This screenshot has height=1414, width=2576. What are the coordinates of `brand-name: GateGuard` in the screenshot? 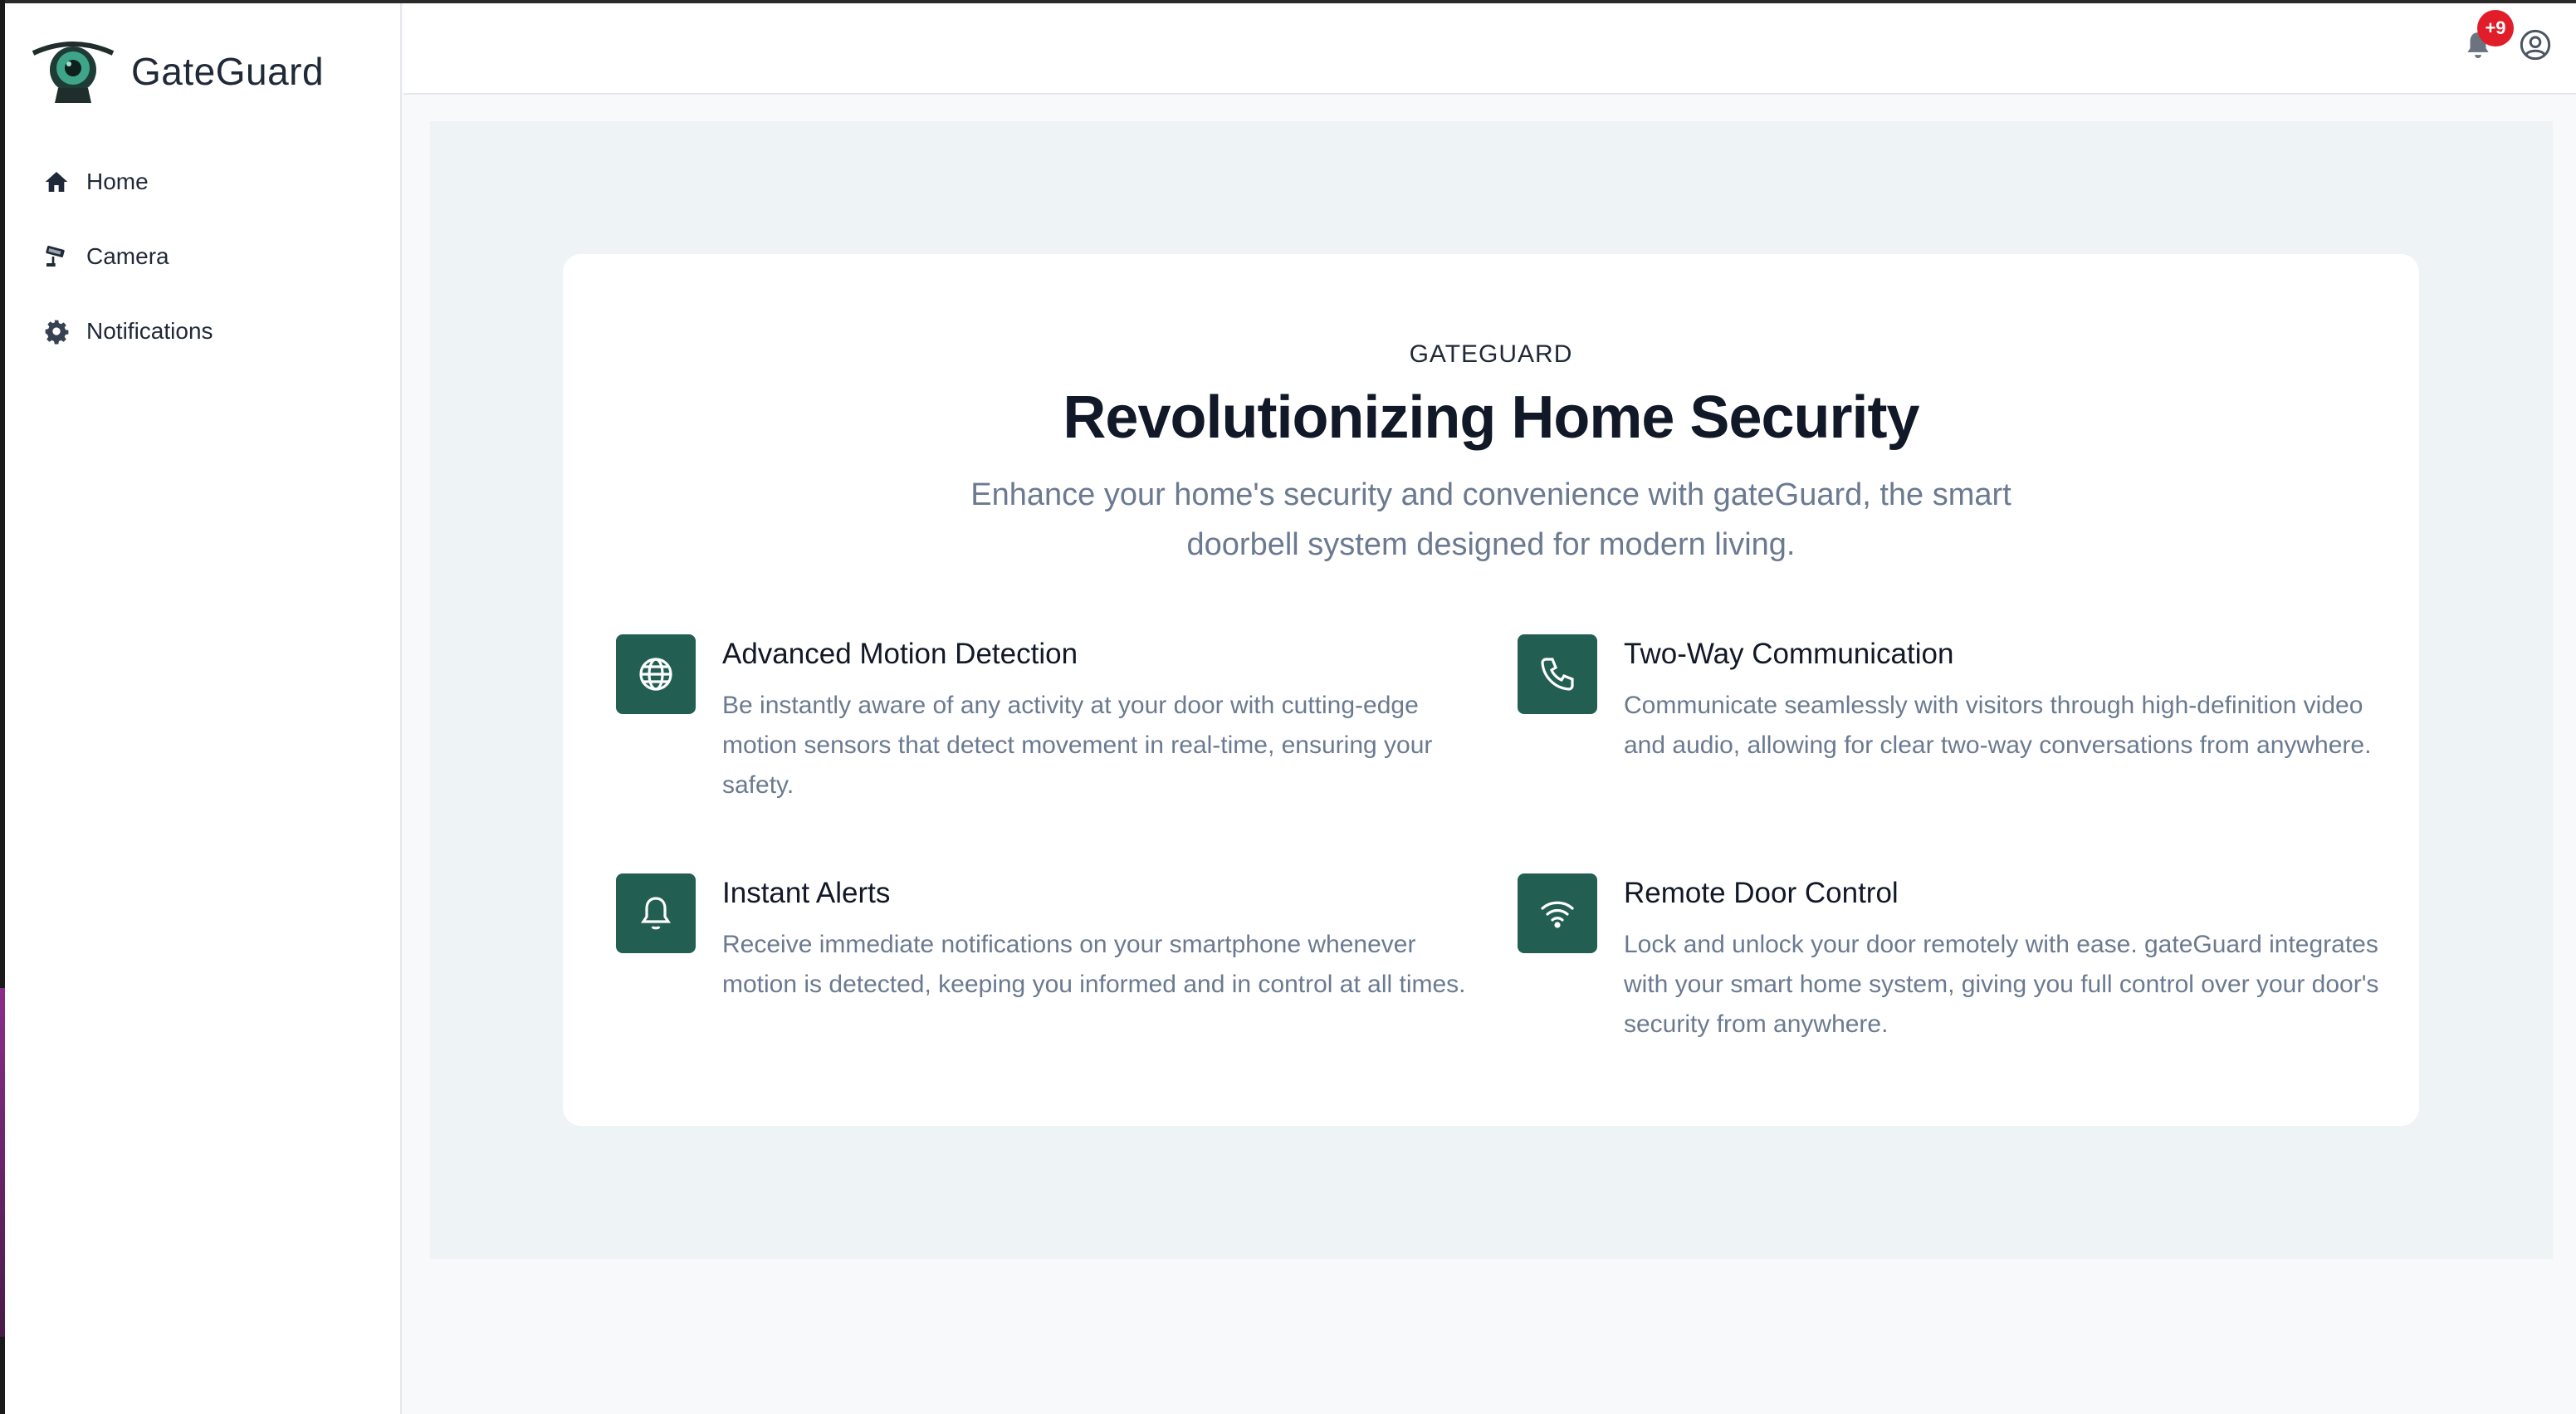 It's located at (228, 71).